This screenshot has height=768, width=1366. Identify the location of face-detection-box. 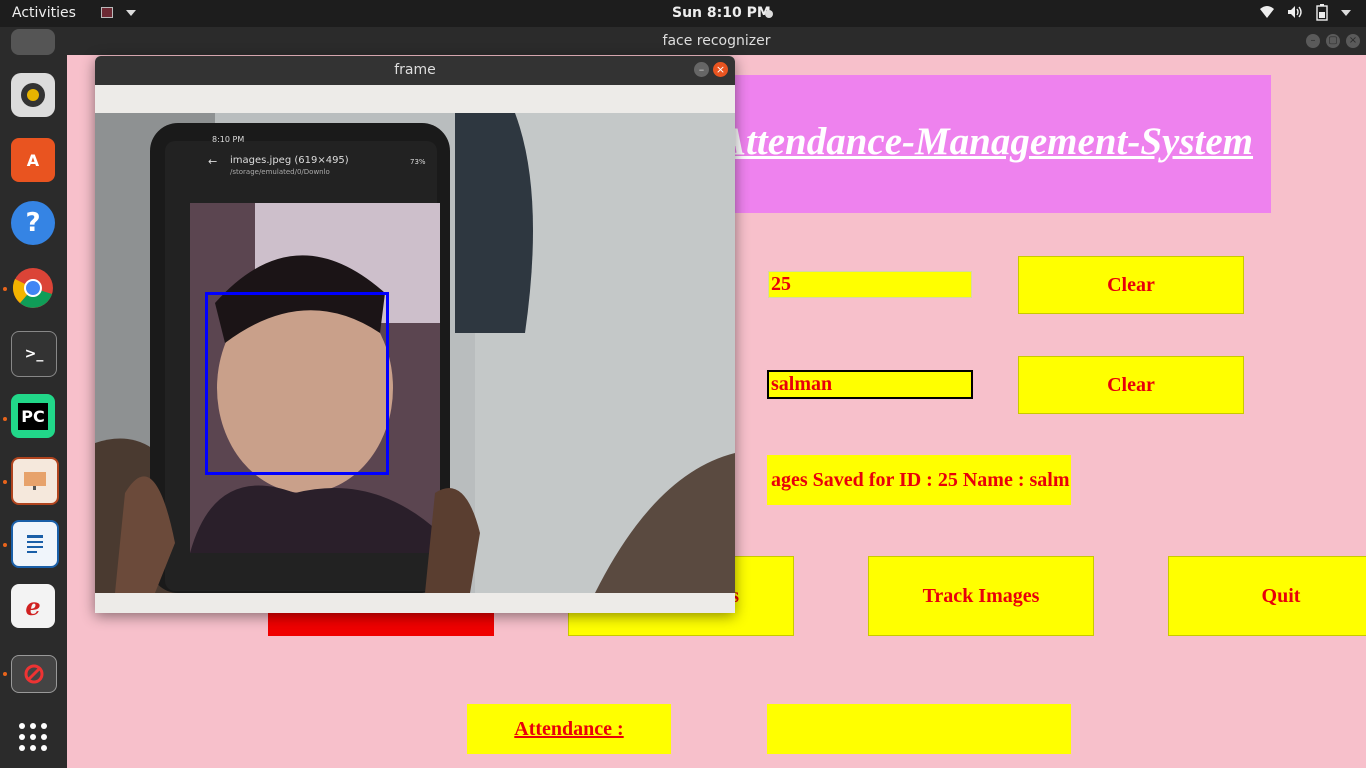
(297, 383).